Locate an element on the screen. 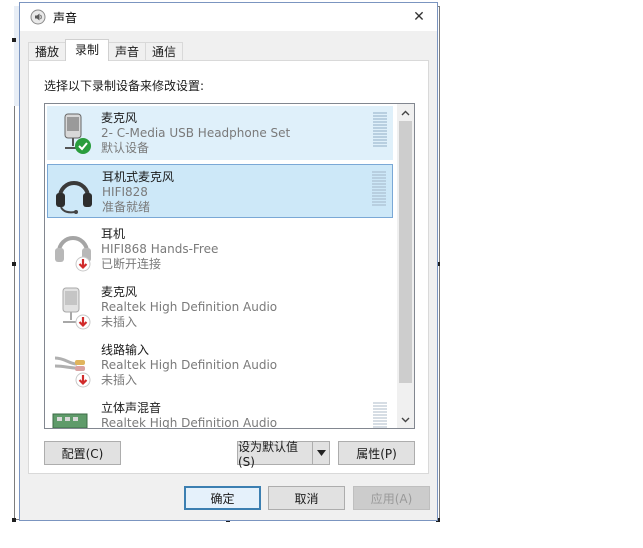 Image resolution: width=643 pixels, height=548 pixels. tab-strip: 播放 录制 声音 通信 is located at coordinates (106, 50).